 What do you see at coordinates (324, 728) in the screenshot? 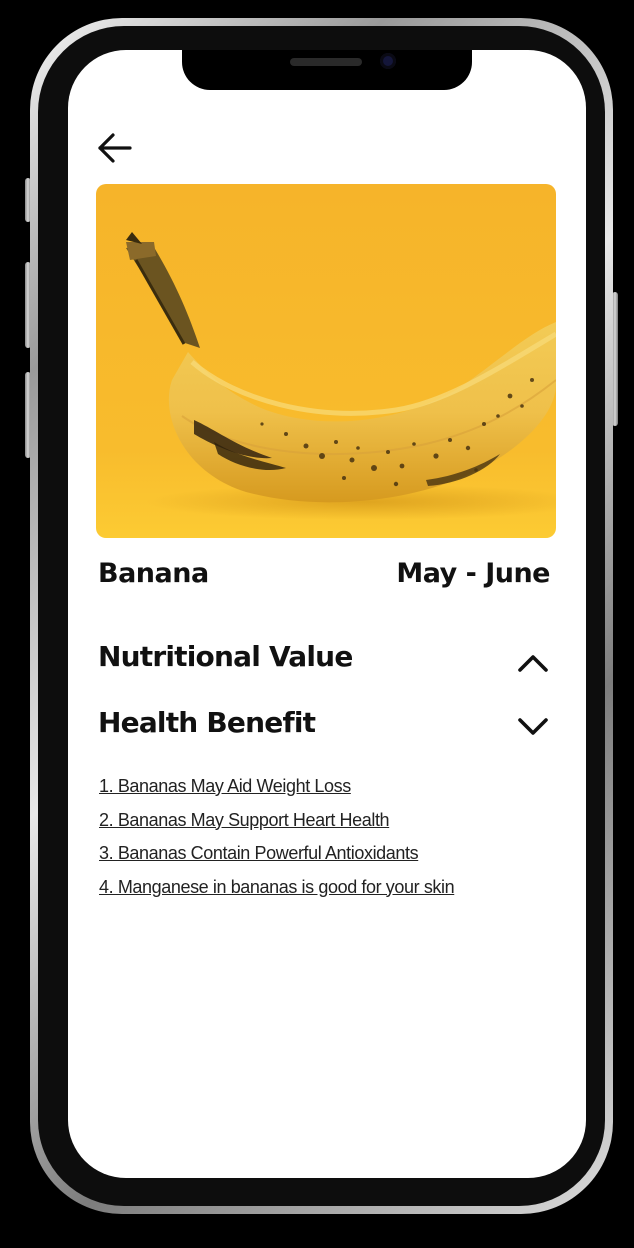
I see `section-health-benefit: Health Benefit` at bounding box center [324, 728].